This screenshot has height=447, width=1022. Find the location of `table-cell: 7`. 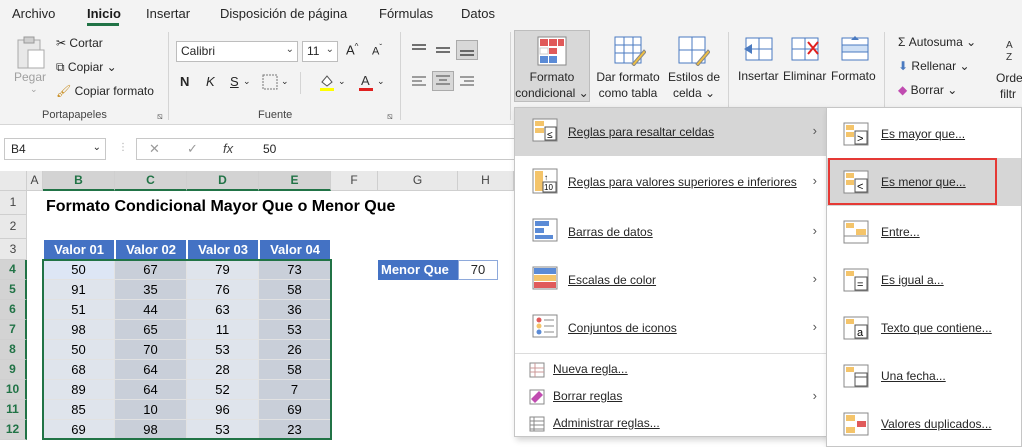

table-cell: 7 is located at coordinates (295, 390).